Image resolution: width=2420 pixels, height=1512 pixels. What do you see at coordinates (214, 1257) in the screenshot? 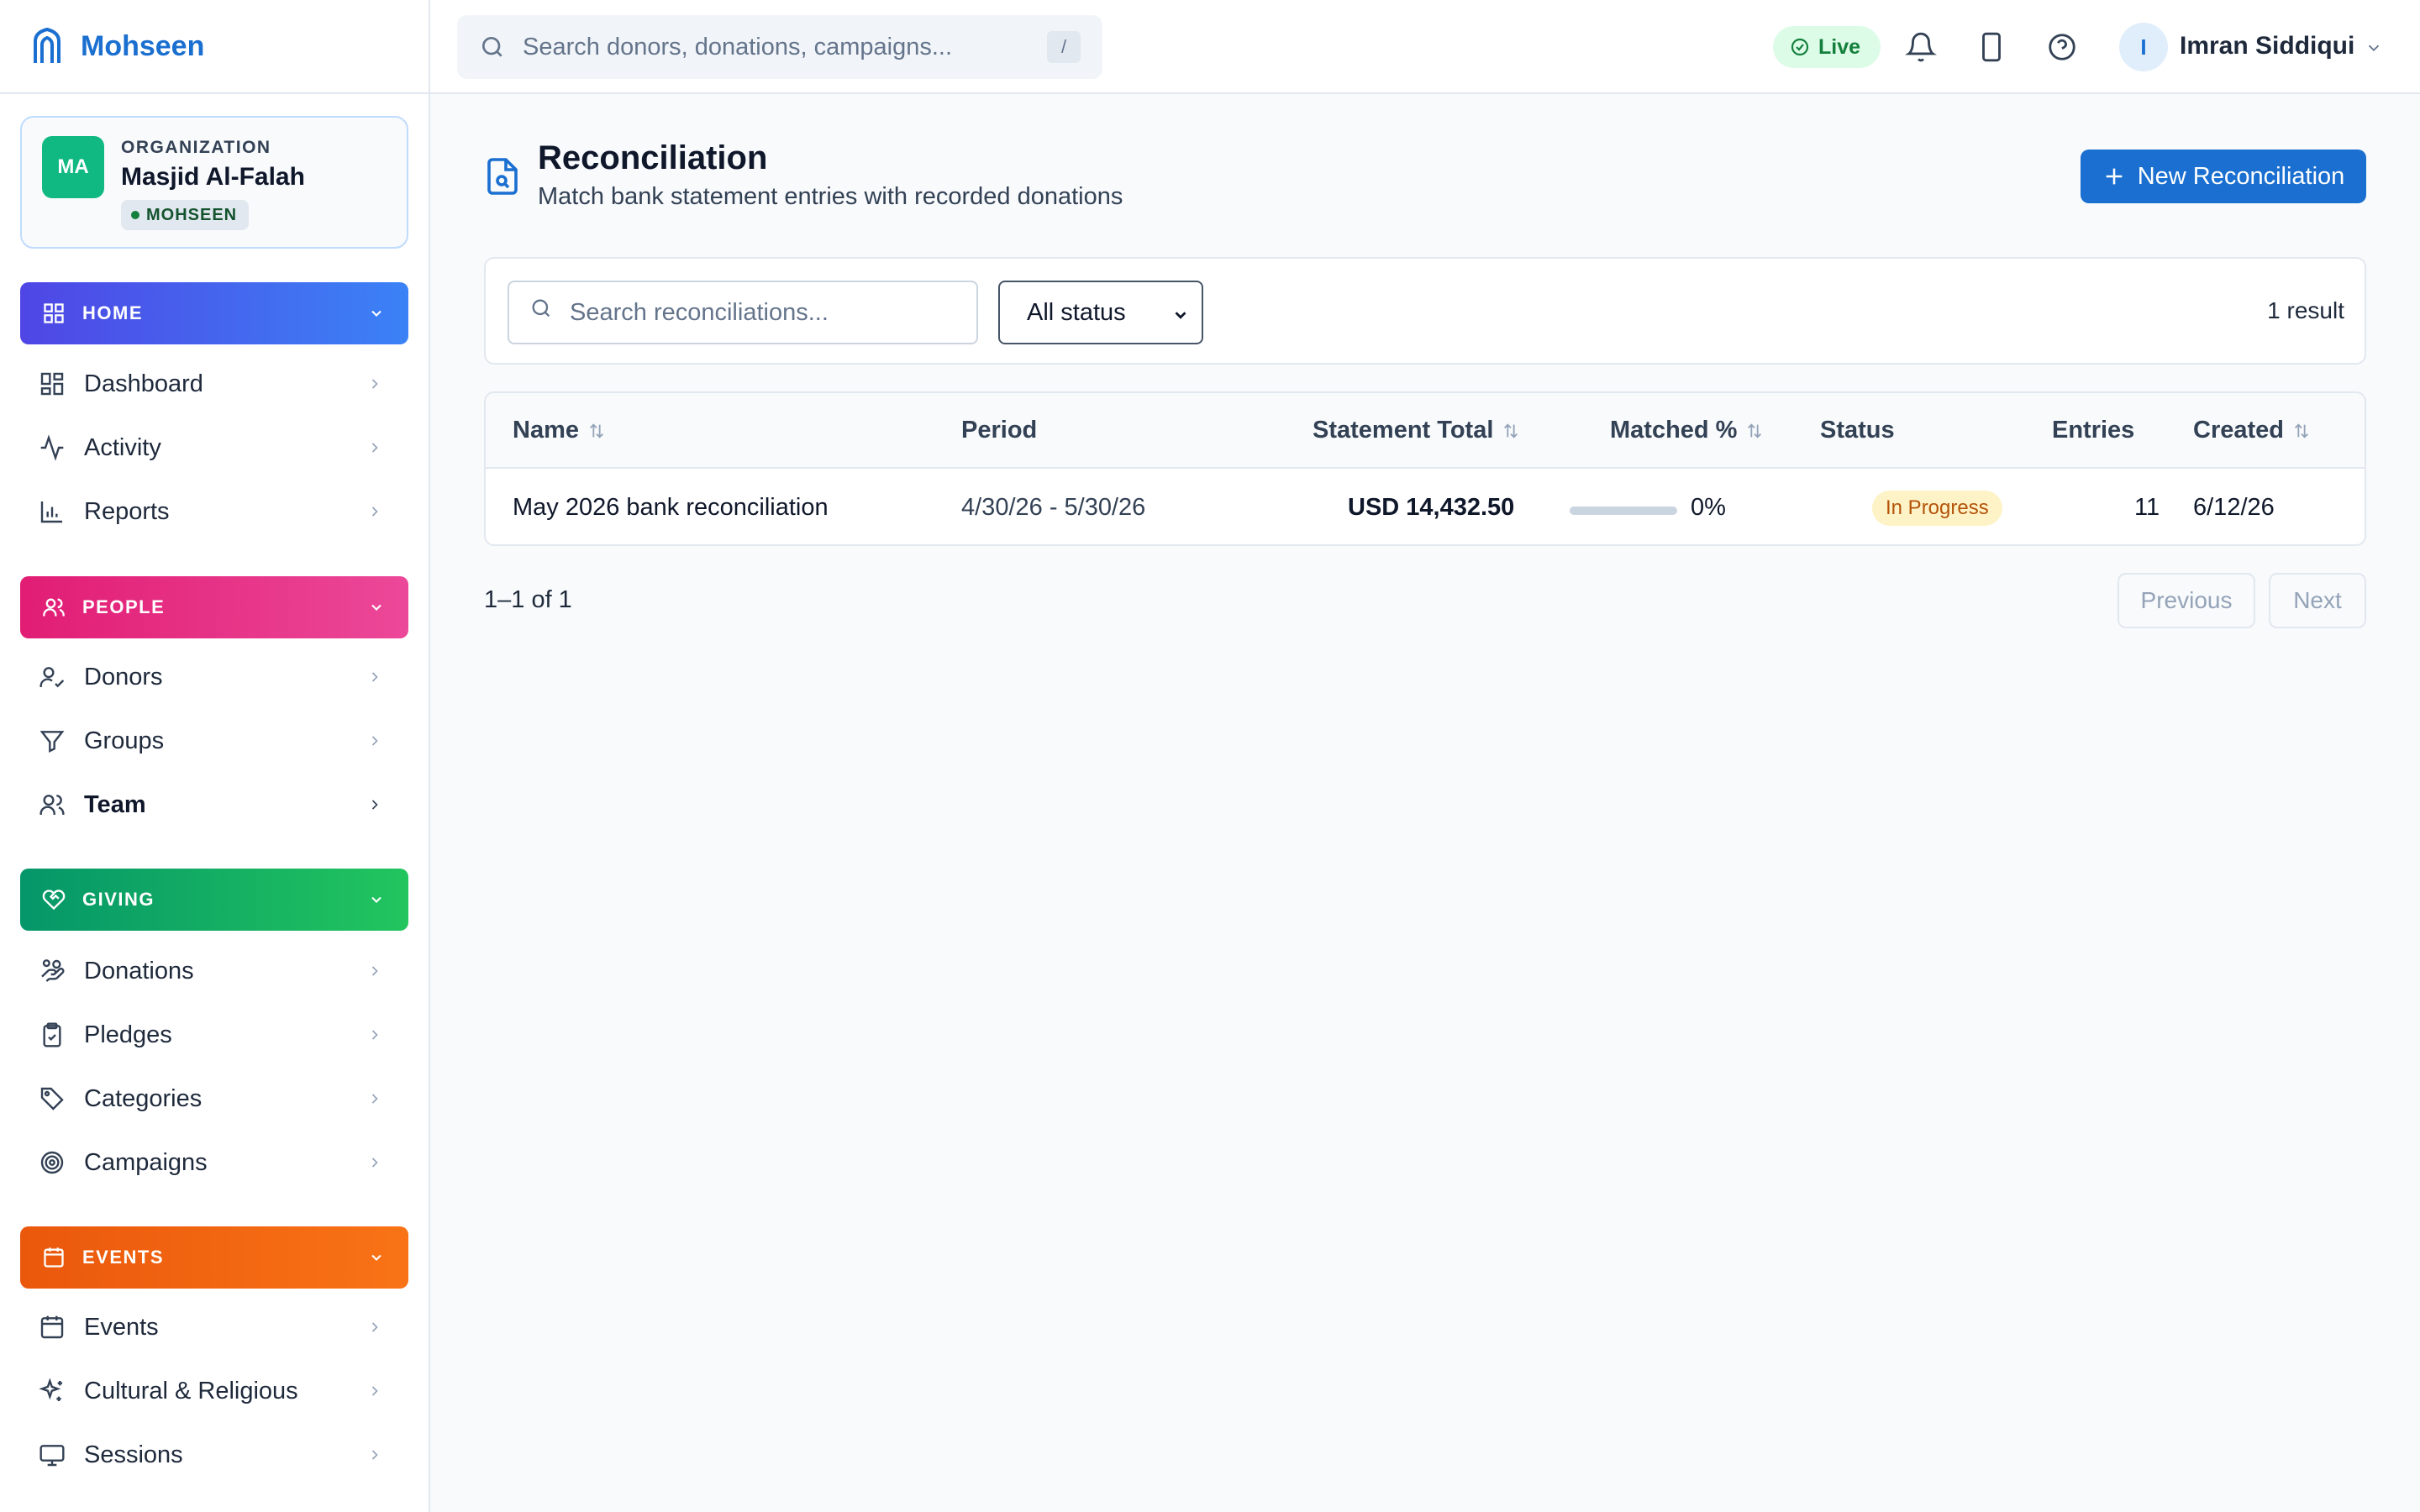
I see `section-events: EVENTS` at bounding box center [214, 1257].